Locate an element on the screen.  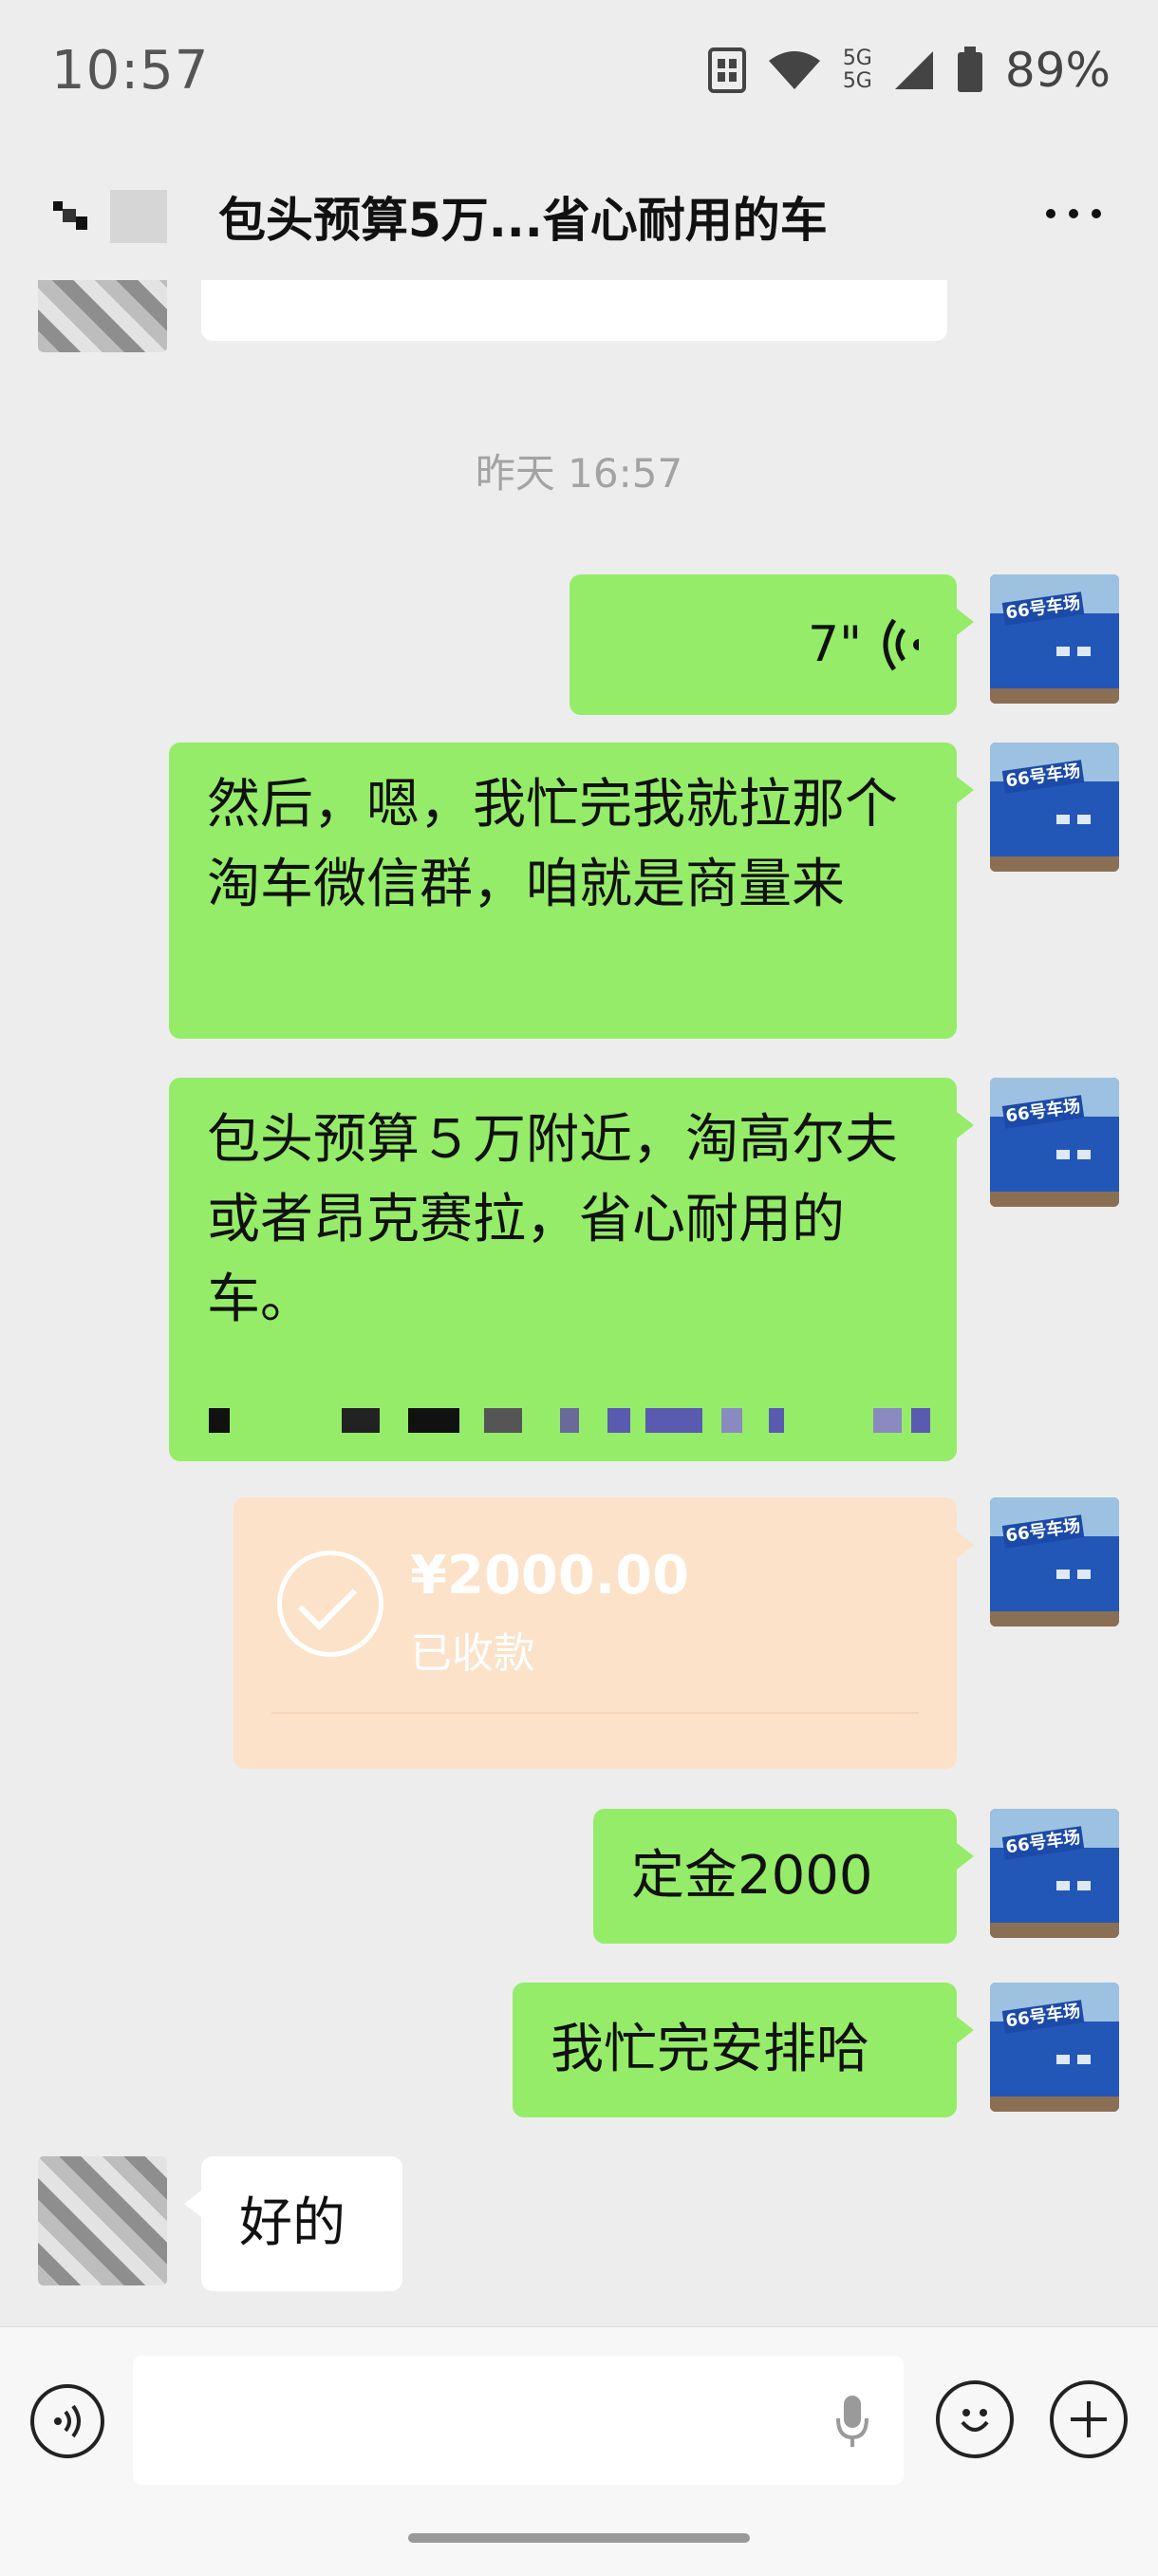
network-label-1: 5G is located at coordinates (857, 58).